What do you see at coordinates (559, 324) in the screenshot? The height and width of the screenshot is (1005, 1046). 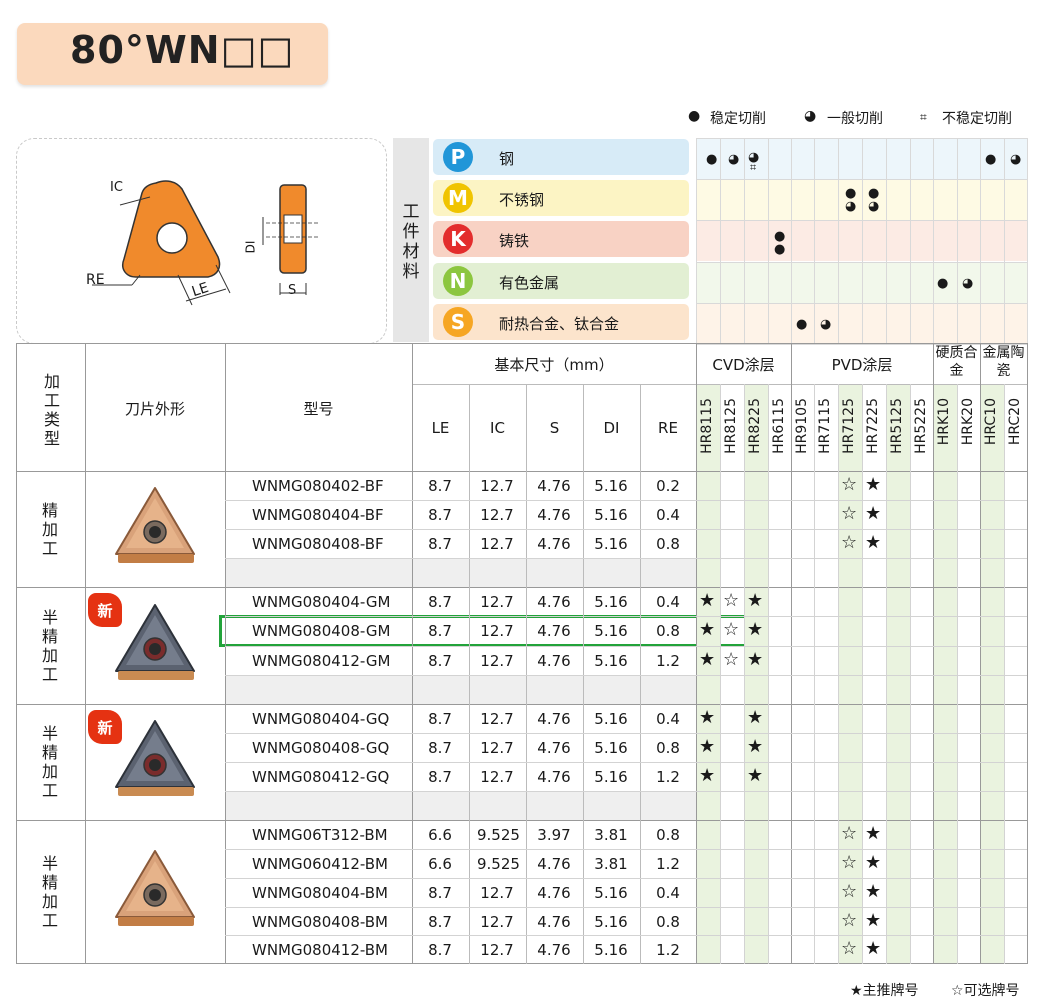 I see `material-name: 耐热合金、钛合金` at bounding box center [559, 324].